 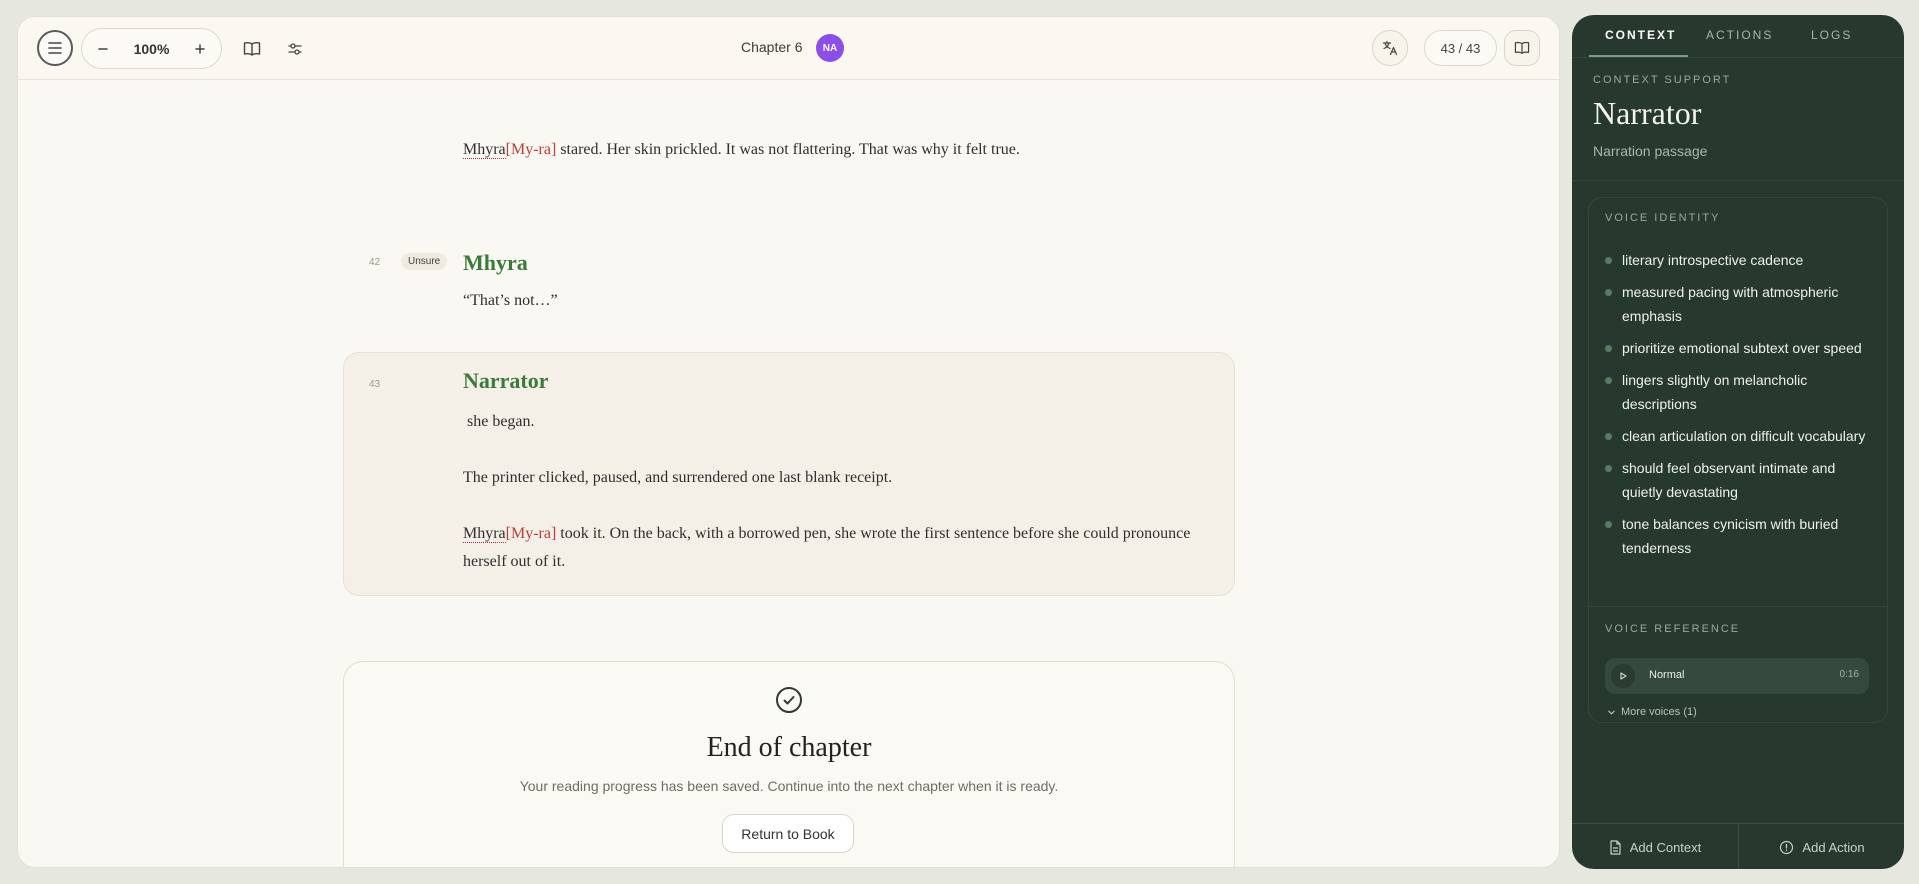 I want to click on more-voices-toggle: More voices (1), so click(x=1652, y=712).